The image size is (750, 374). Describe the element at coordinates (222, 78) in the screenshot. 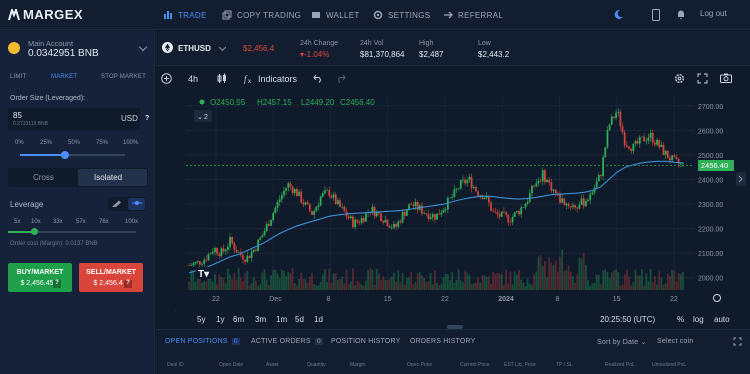

I see `candles-icon` at that location.